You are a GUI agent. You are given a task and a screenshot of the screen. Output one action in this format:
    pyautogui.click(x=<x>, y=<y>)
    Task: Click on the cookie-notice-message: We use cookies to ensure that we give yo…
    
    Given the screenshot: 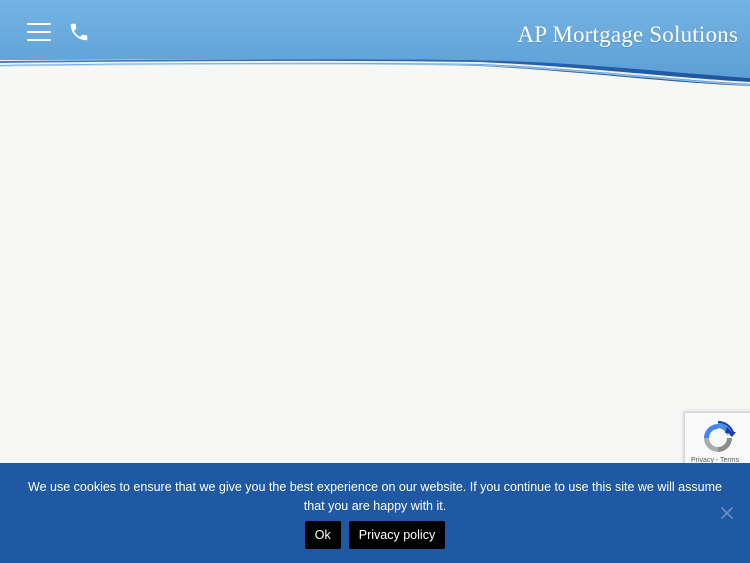 What is the action you would take?
    pyautogui.click(x=375, y=496)
    